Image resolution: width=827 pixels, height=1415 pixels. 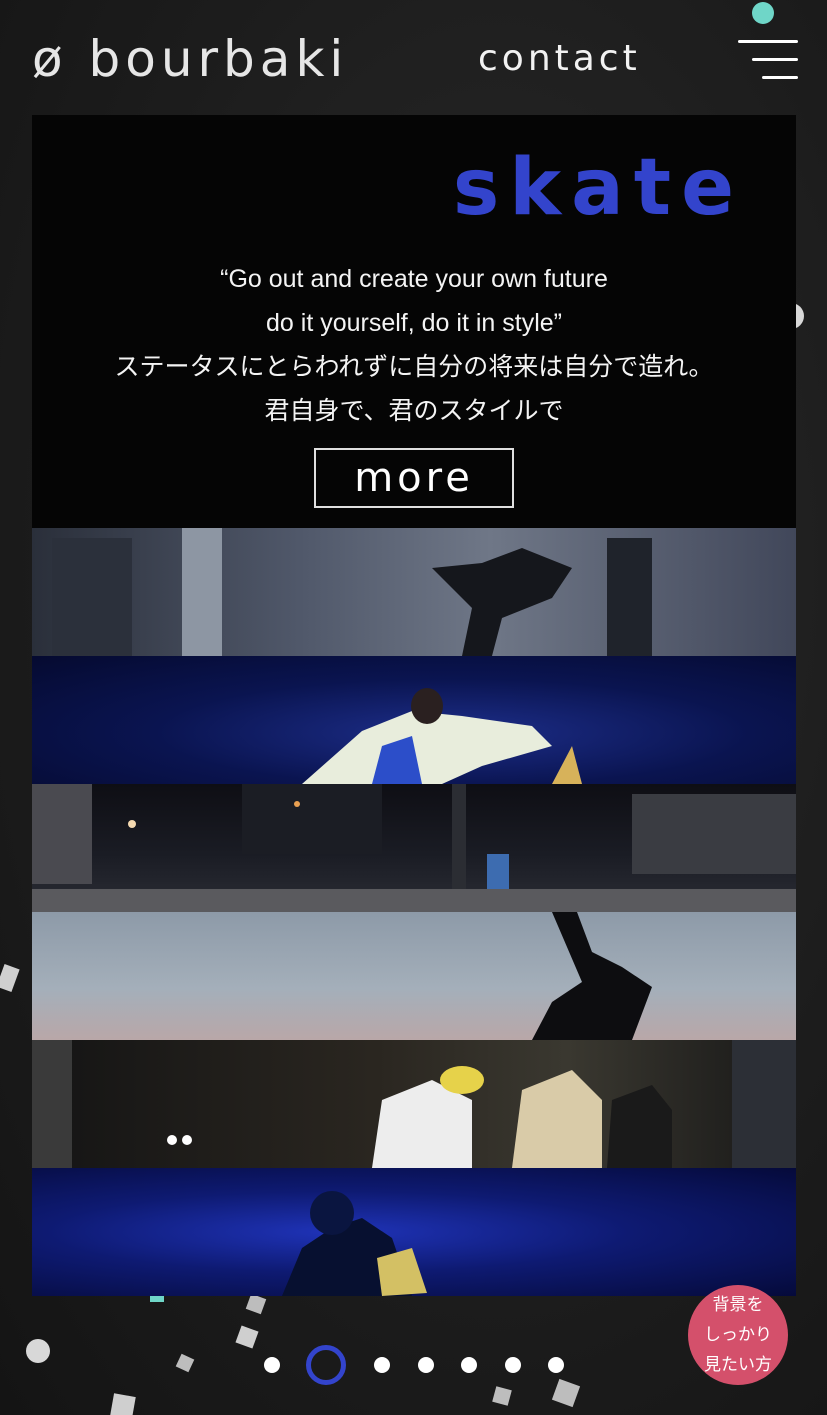 I want to click on card-title: skate, so click(x=598, y=188).